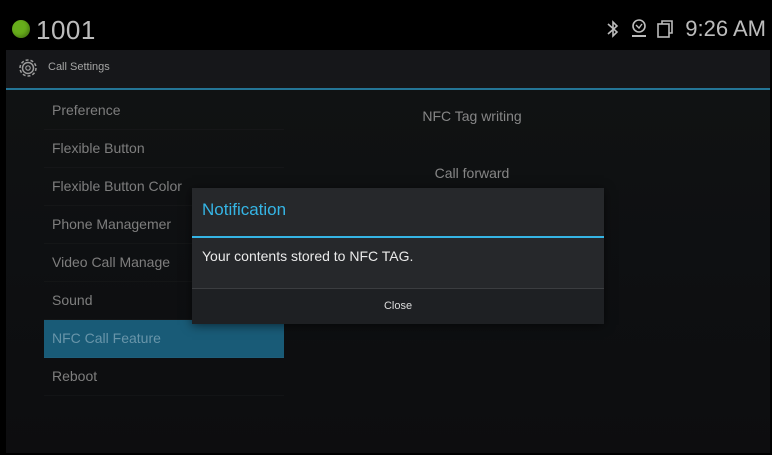  I want to click on dialog-message: Your contents stored to NFC TAG., so click(308, 256).